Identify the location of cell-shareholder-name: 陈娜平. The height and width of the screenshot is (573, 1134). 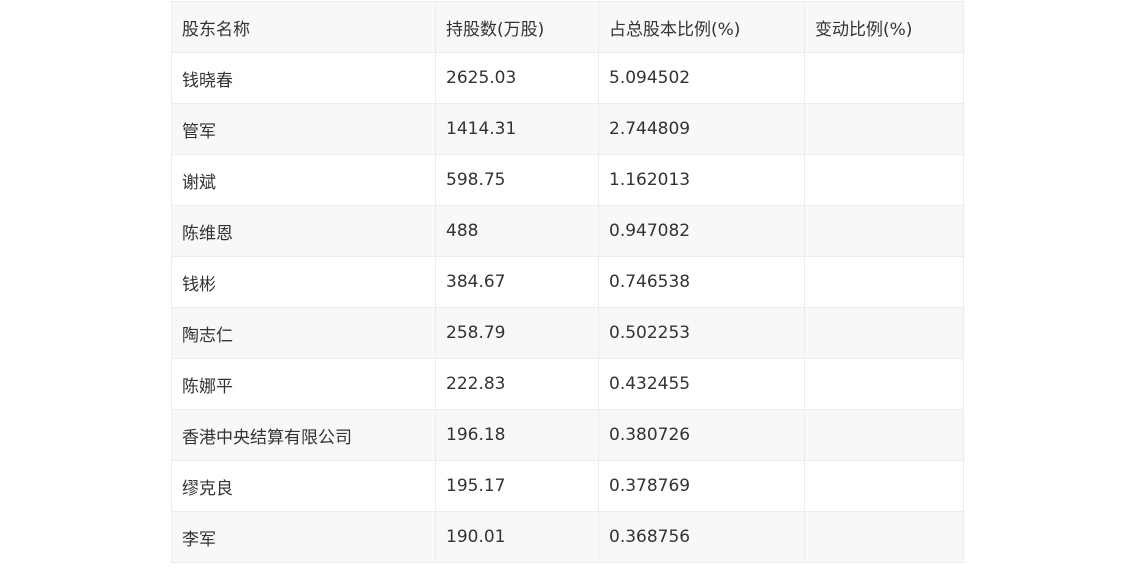
(303, 384).